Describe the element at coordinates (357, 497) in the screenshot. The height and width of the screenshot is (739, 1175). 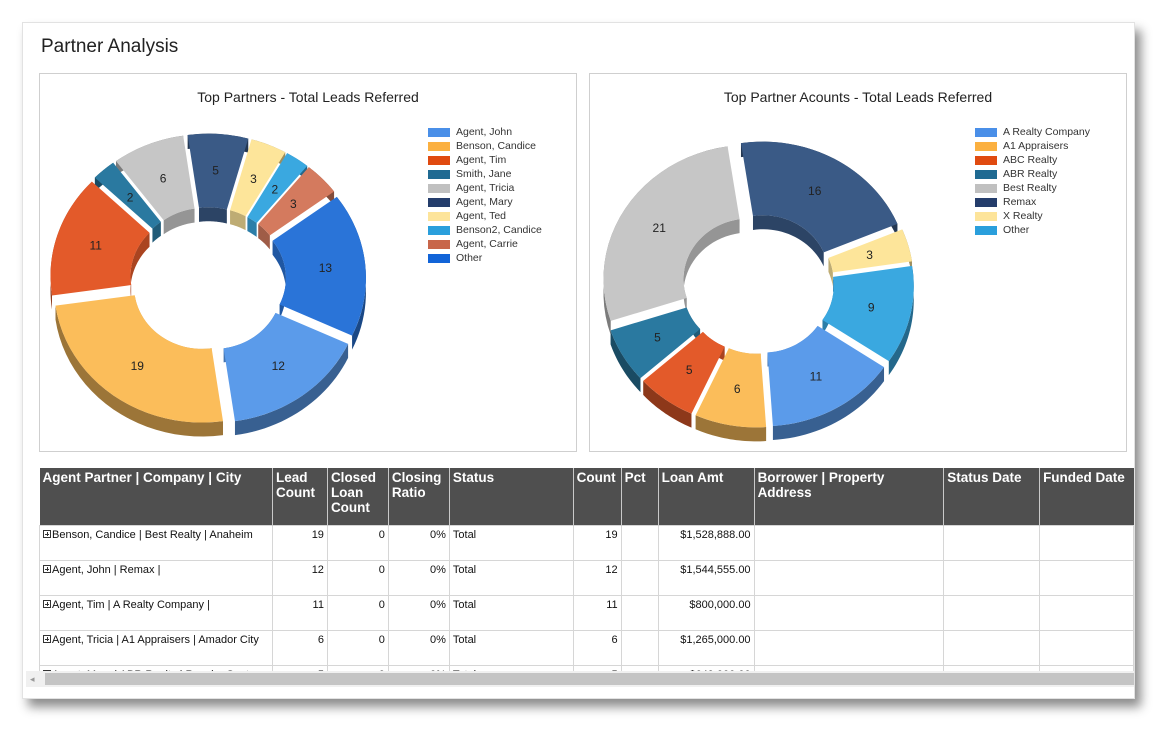
I see `column-header: Closed Loan Count` at that location.